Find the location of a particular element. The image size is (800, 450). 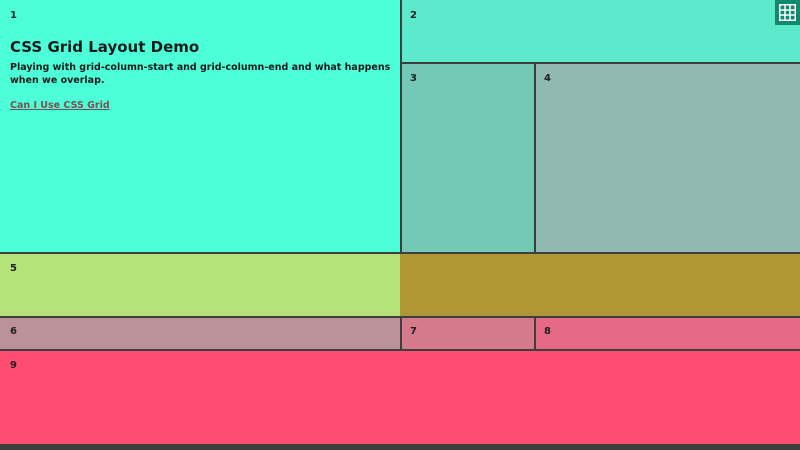

grid-cell-8: 8 is located at coordinates (667, 333).